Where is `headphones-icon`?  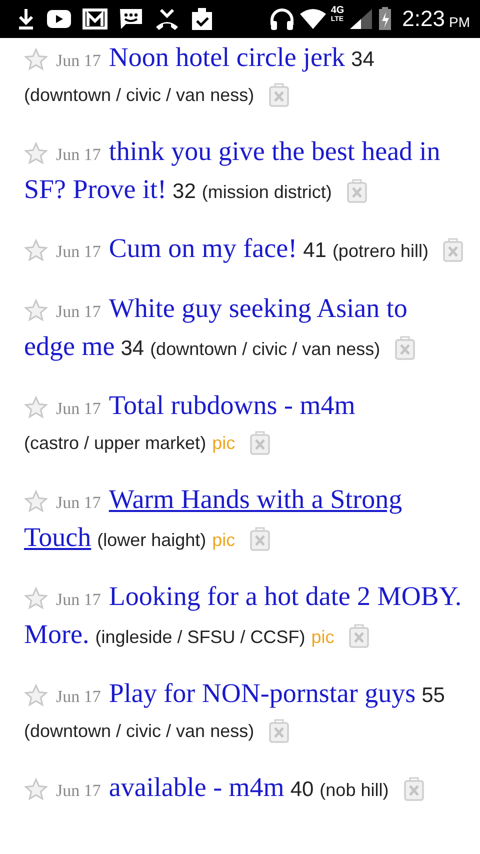 headphones-icon is located at coordinates (281, 19).